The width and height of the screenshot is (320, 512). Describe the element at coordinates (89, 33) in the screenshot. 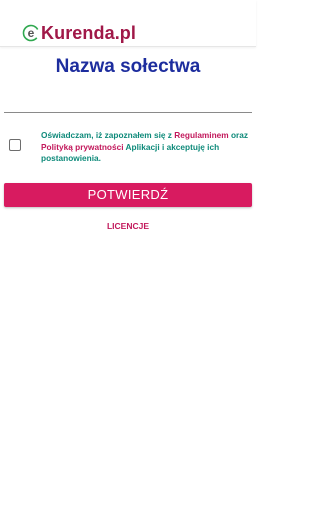

I see `logo-name: Kurenda.pl` at that location.